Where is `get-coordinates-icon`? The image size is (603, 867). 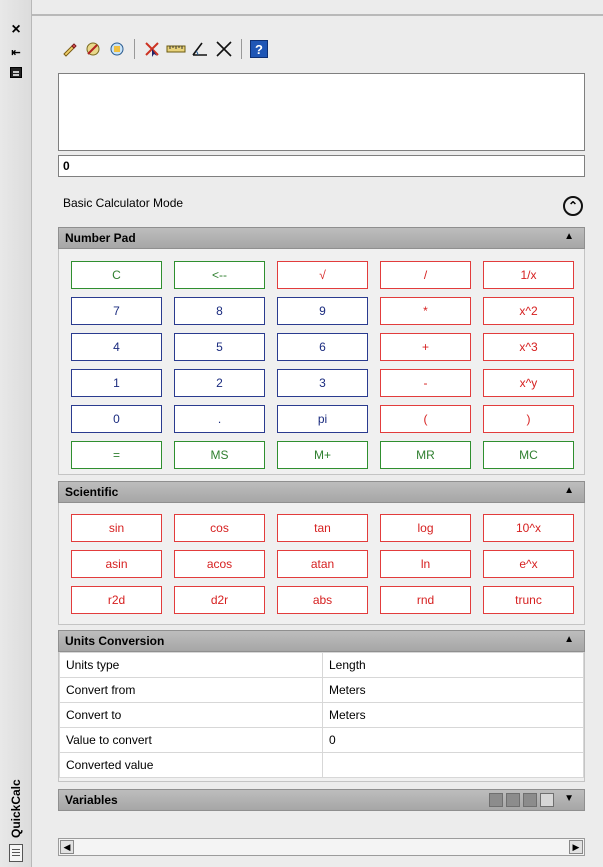 get-coordinates-icon is located at coordinates (152, 49).